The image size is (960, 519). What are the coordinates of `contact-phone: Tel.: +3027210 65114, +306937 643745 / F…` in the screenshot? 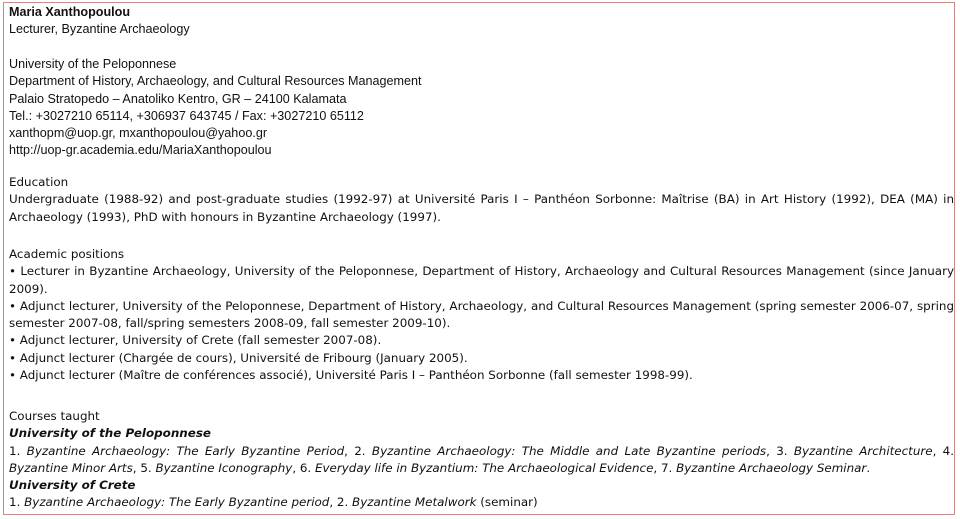 It's located at (186, 115).